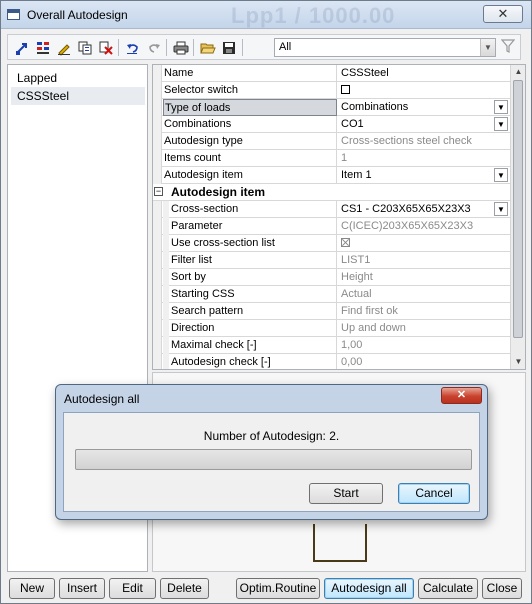  I want to click on window-icon, so click(13, 14).